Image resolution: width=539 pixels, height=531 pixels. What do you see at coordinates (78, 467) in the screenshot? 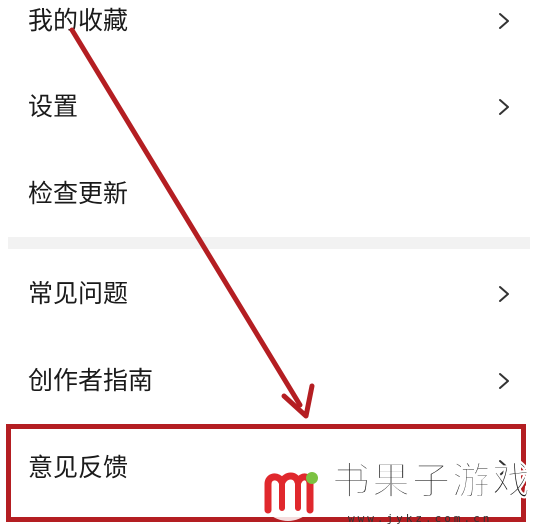
I see `menu-item-label: 意见反馈` at bounding box center [78, 467].